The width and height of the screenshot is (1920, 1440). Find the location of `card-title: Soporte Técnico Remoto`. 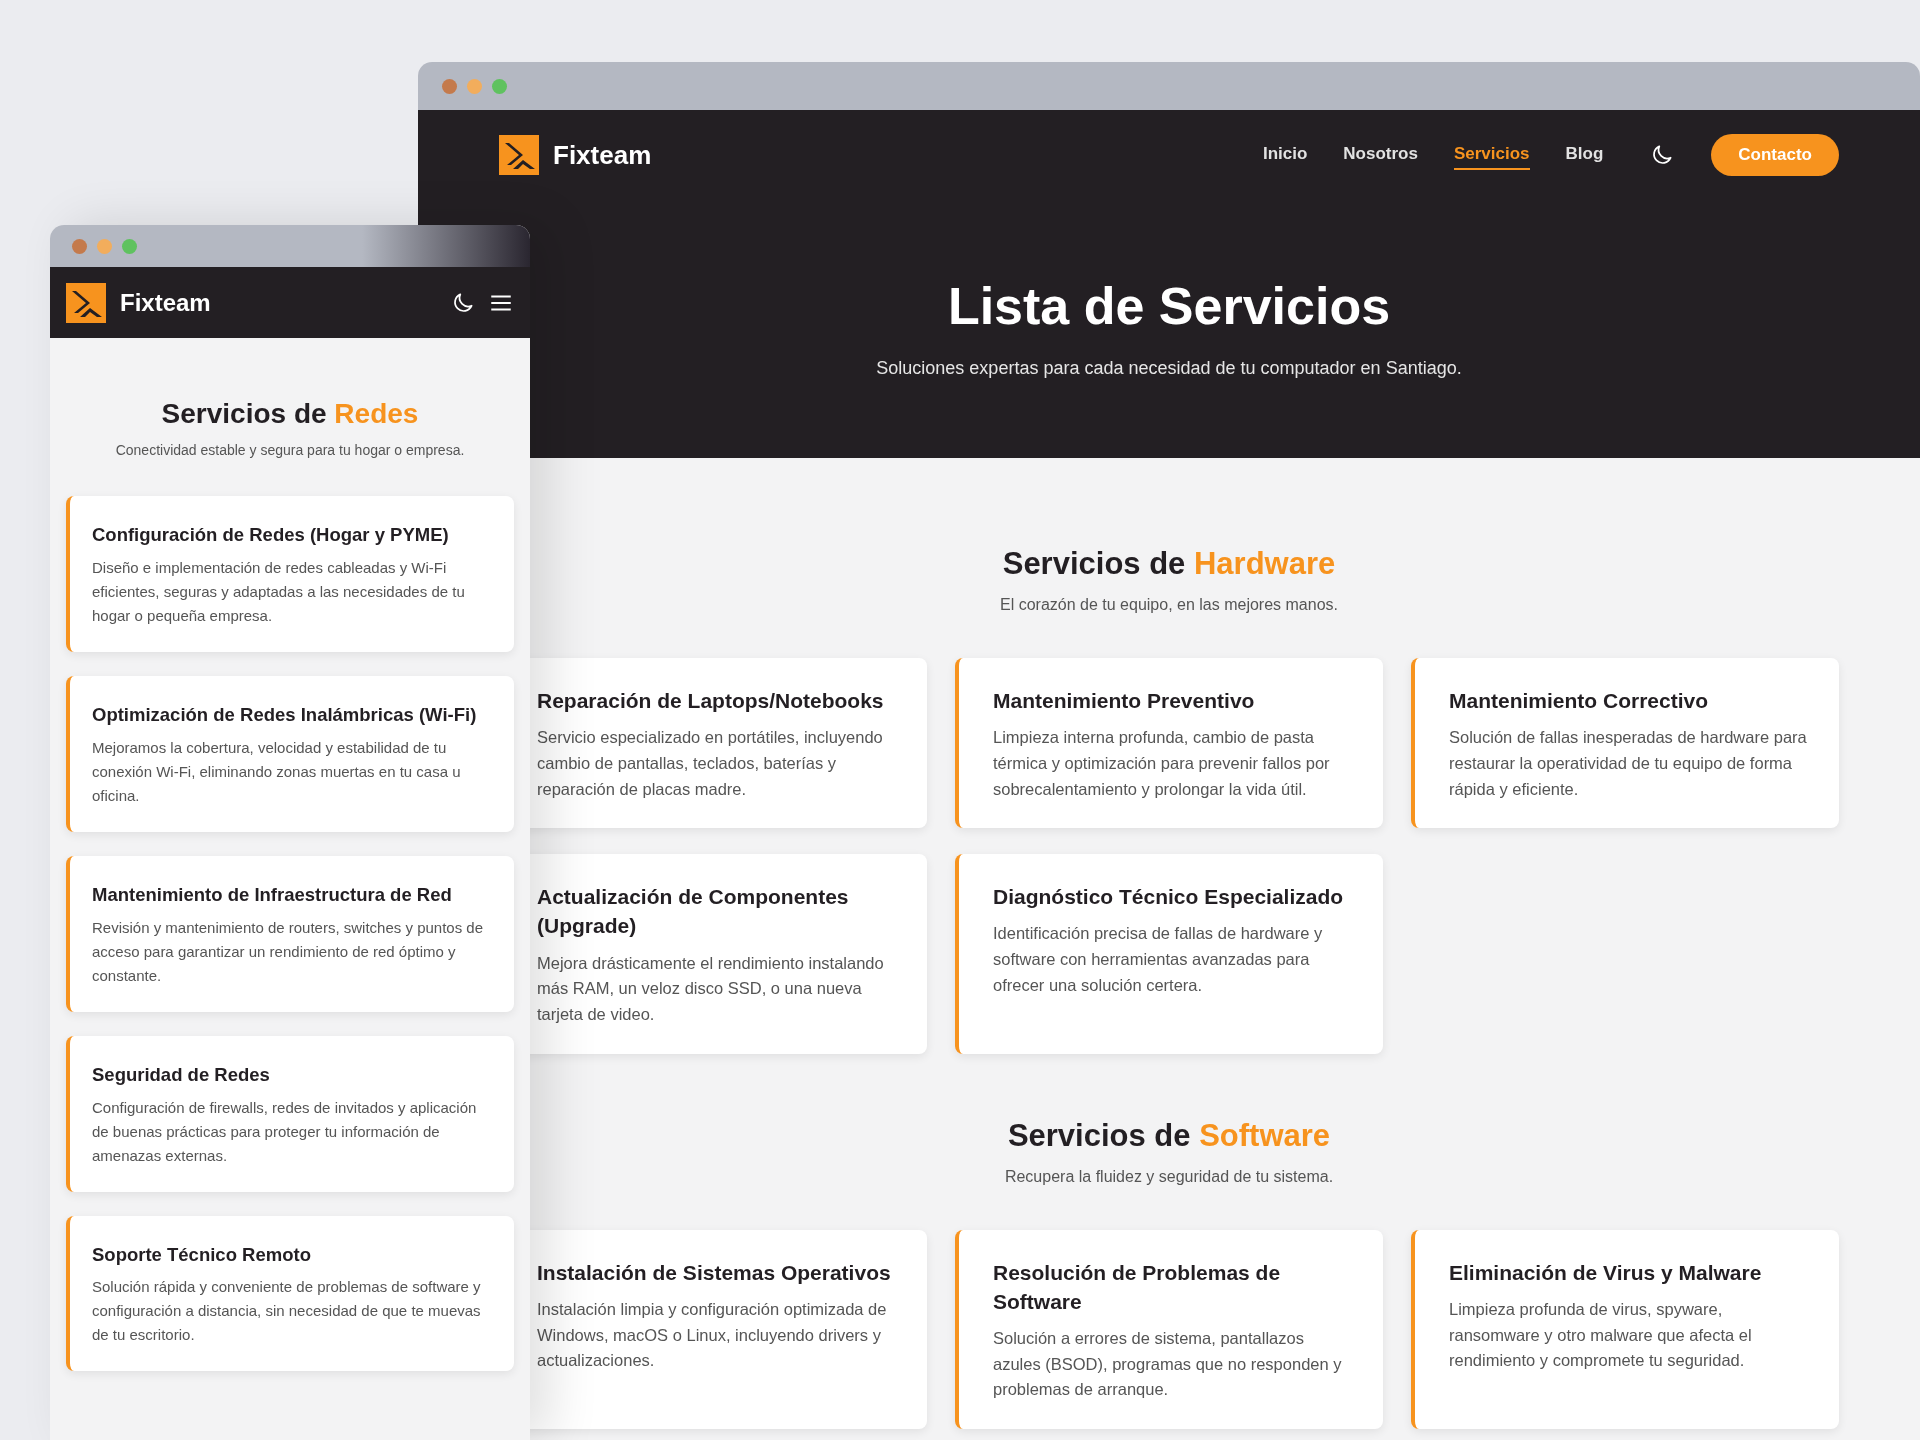

card-title: Soporte Técnico Remoto is located at coordinates (202, 1254).